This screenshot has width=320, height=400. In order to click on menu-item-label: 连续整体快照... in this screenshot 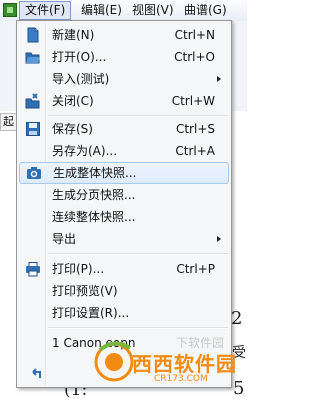, I will do `click(94, 217)`.